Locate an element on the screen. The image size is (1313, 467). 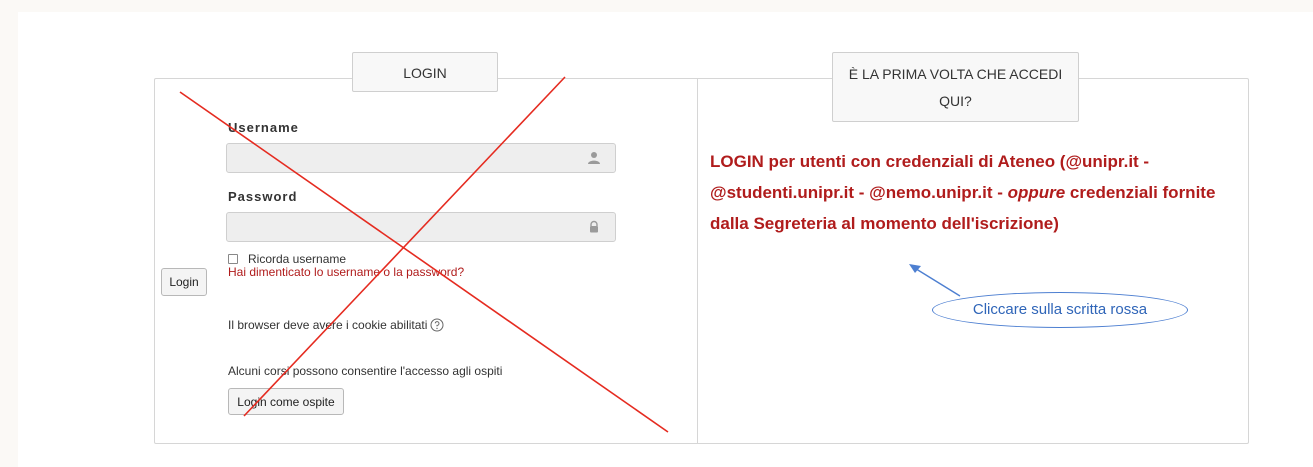
password-input is located at coordinates (421, 227).